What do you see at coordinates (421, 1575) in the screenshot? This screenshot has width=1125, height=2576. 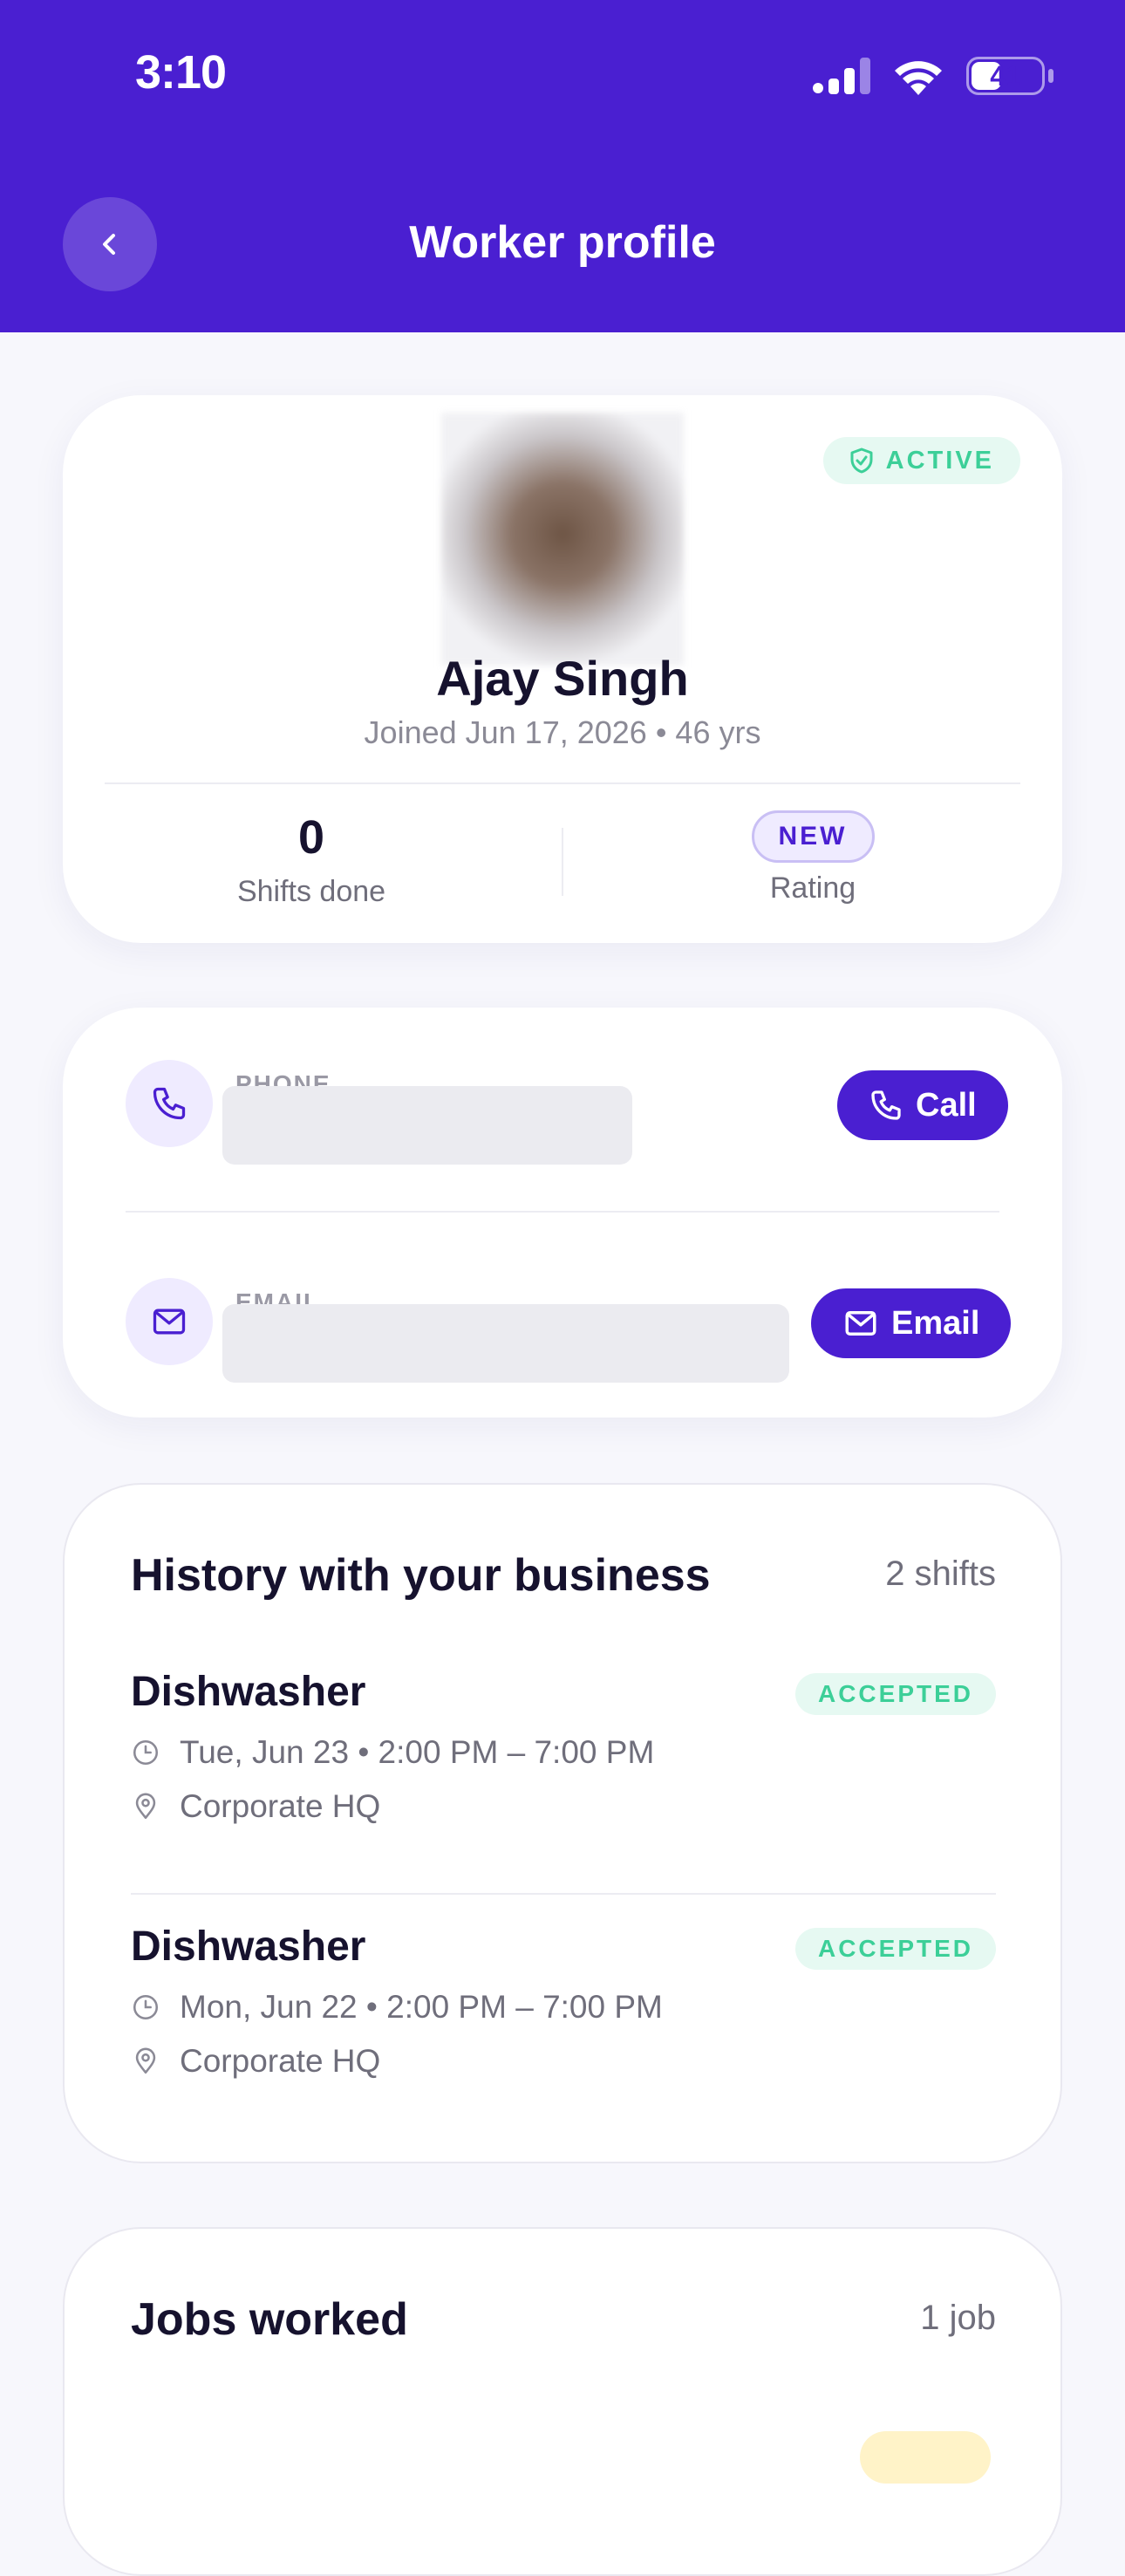 I see `history-title: History with your business` at bounding box center [421, 1575].